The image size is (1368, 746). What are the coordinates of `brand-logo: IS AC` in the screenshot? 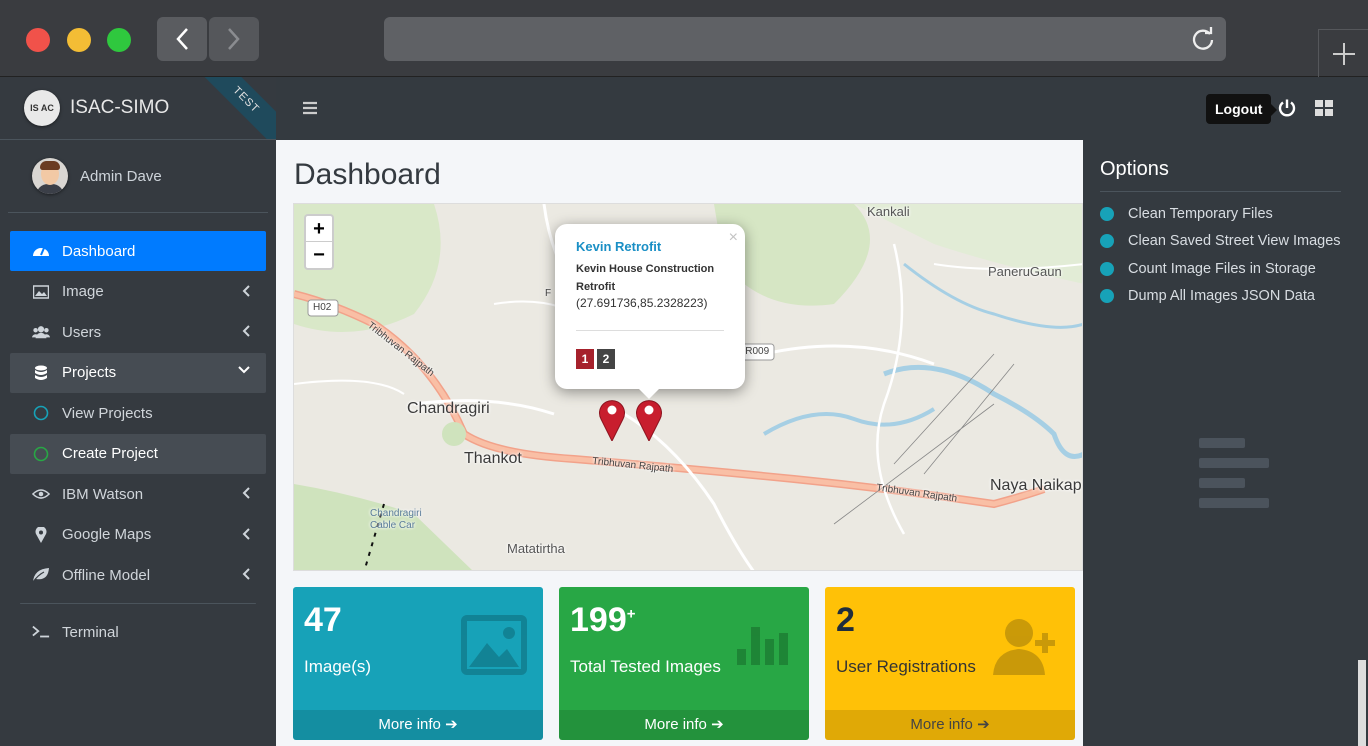 It's located at (42, 108).